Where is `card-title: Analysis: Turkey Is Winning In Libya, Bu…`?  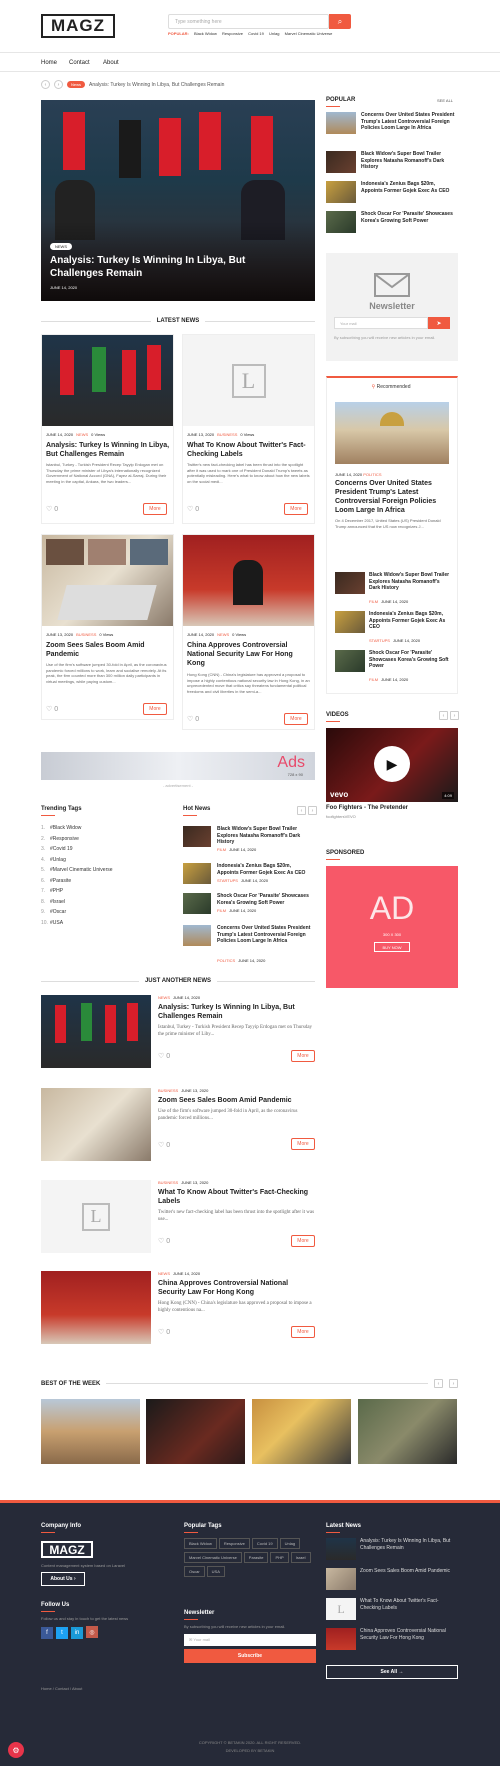 card-title: Analysis: Turkey Is Winning In Libya, Bu… is located at coordinates (108, 450).